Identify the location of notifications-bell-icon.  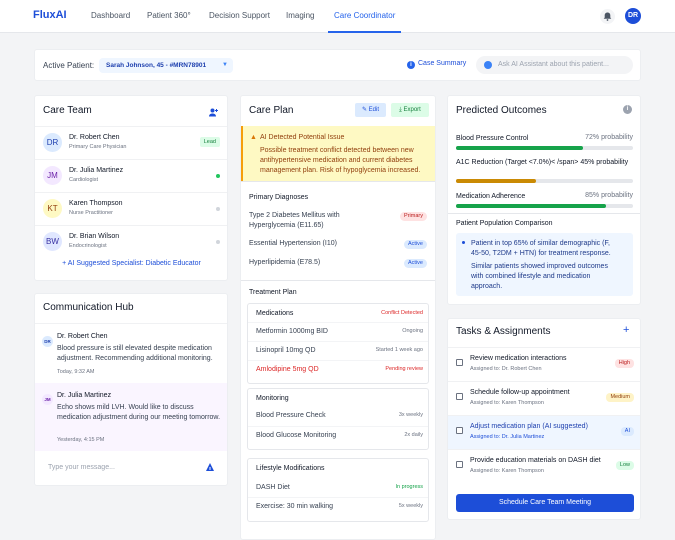
(607, 16).